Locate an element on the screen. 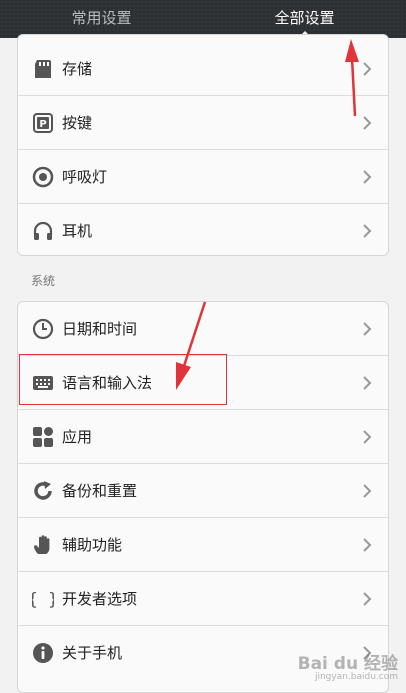 The image size is (406, 693). settings-item-language-input: 语言和输入法 is located at coordinates (203, 383).